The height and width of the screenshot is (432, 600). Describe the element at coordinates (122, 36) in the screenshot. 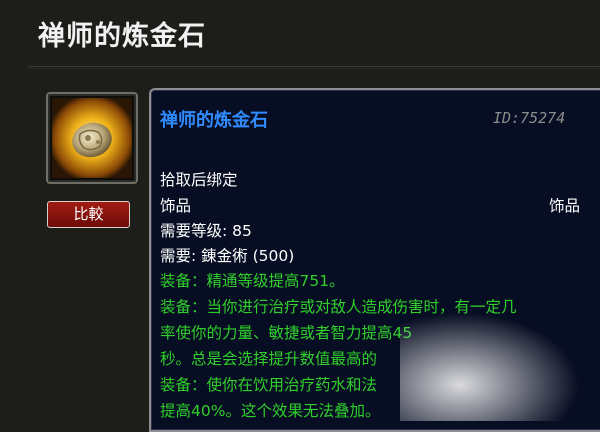

I see `page-title: 禅师的炼金石` at that location.